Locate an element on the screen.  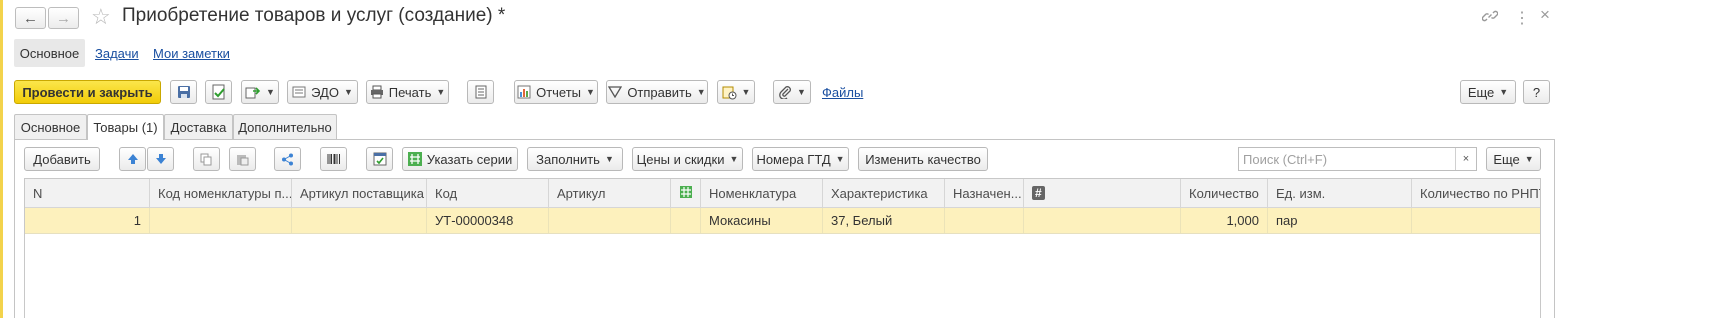
prices-discounts-button: Цены и скидки ▼ is located at coordinates (687, 159).